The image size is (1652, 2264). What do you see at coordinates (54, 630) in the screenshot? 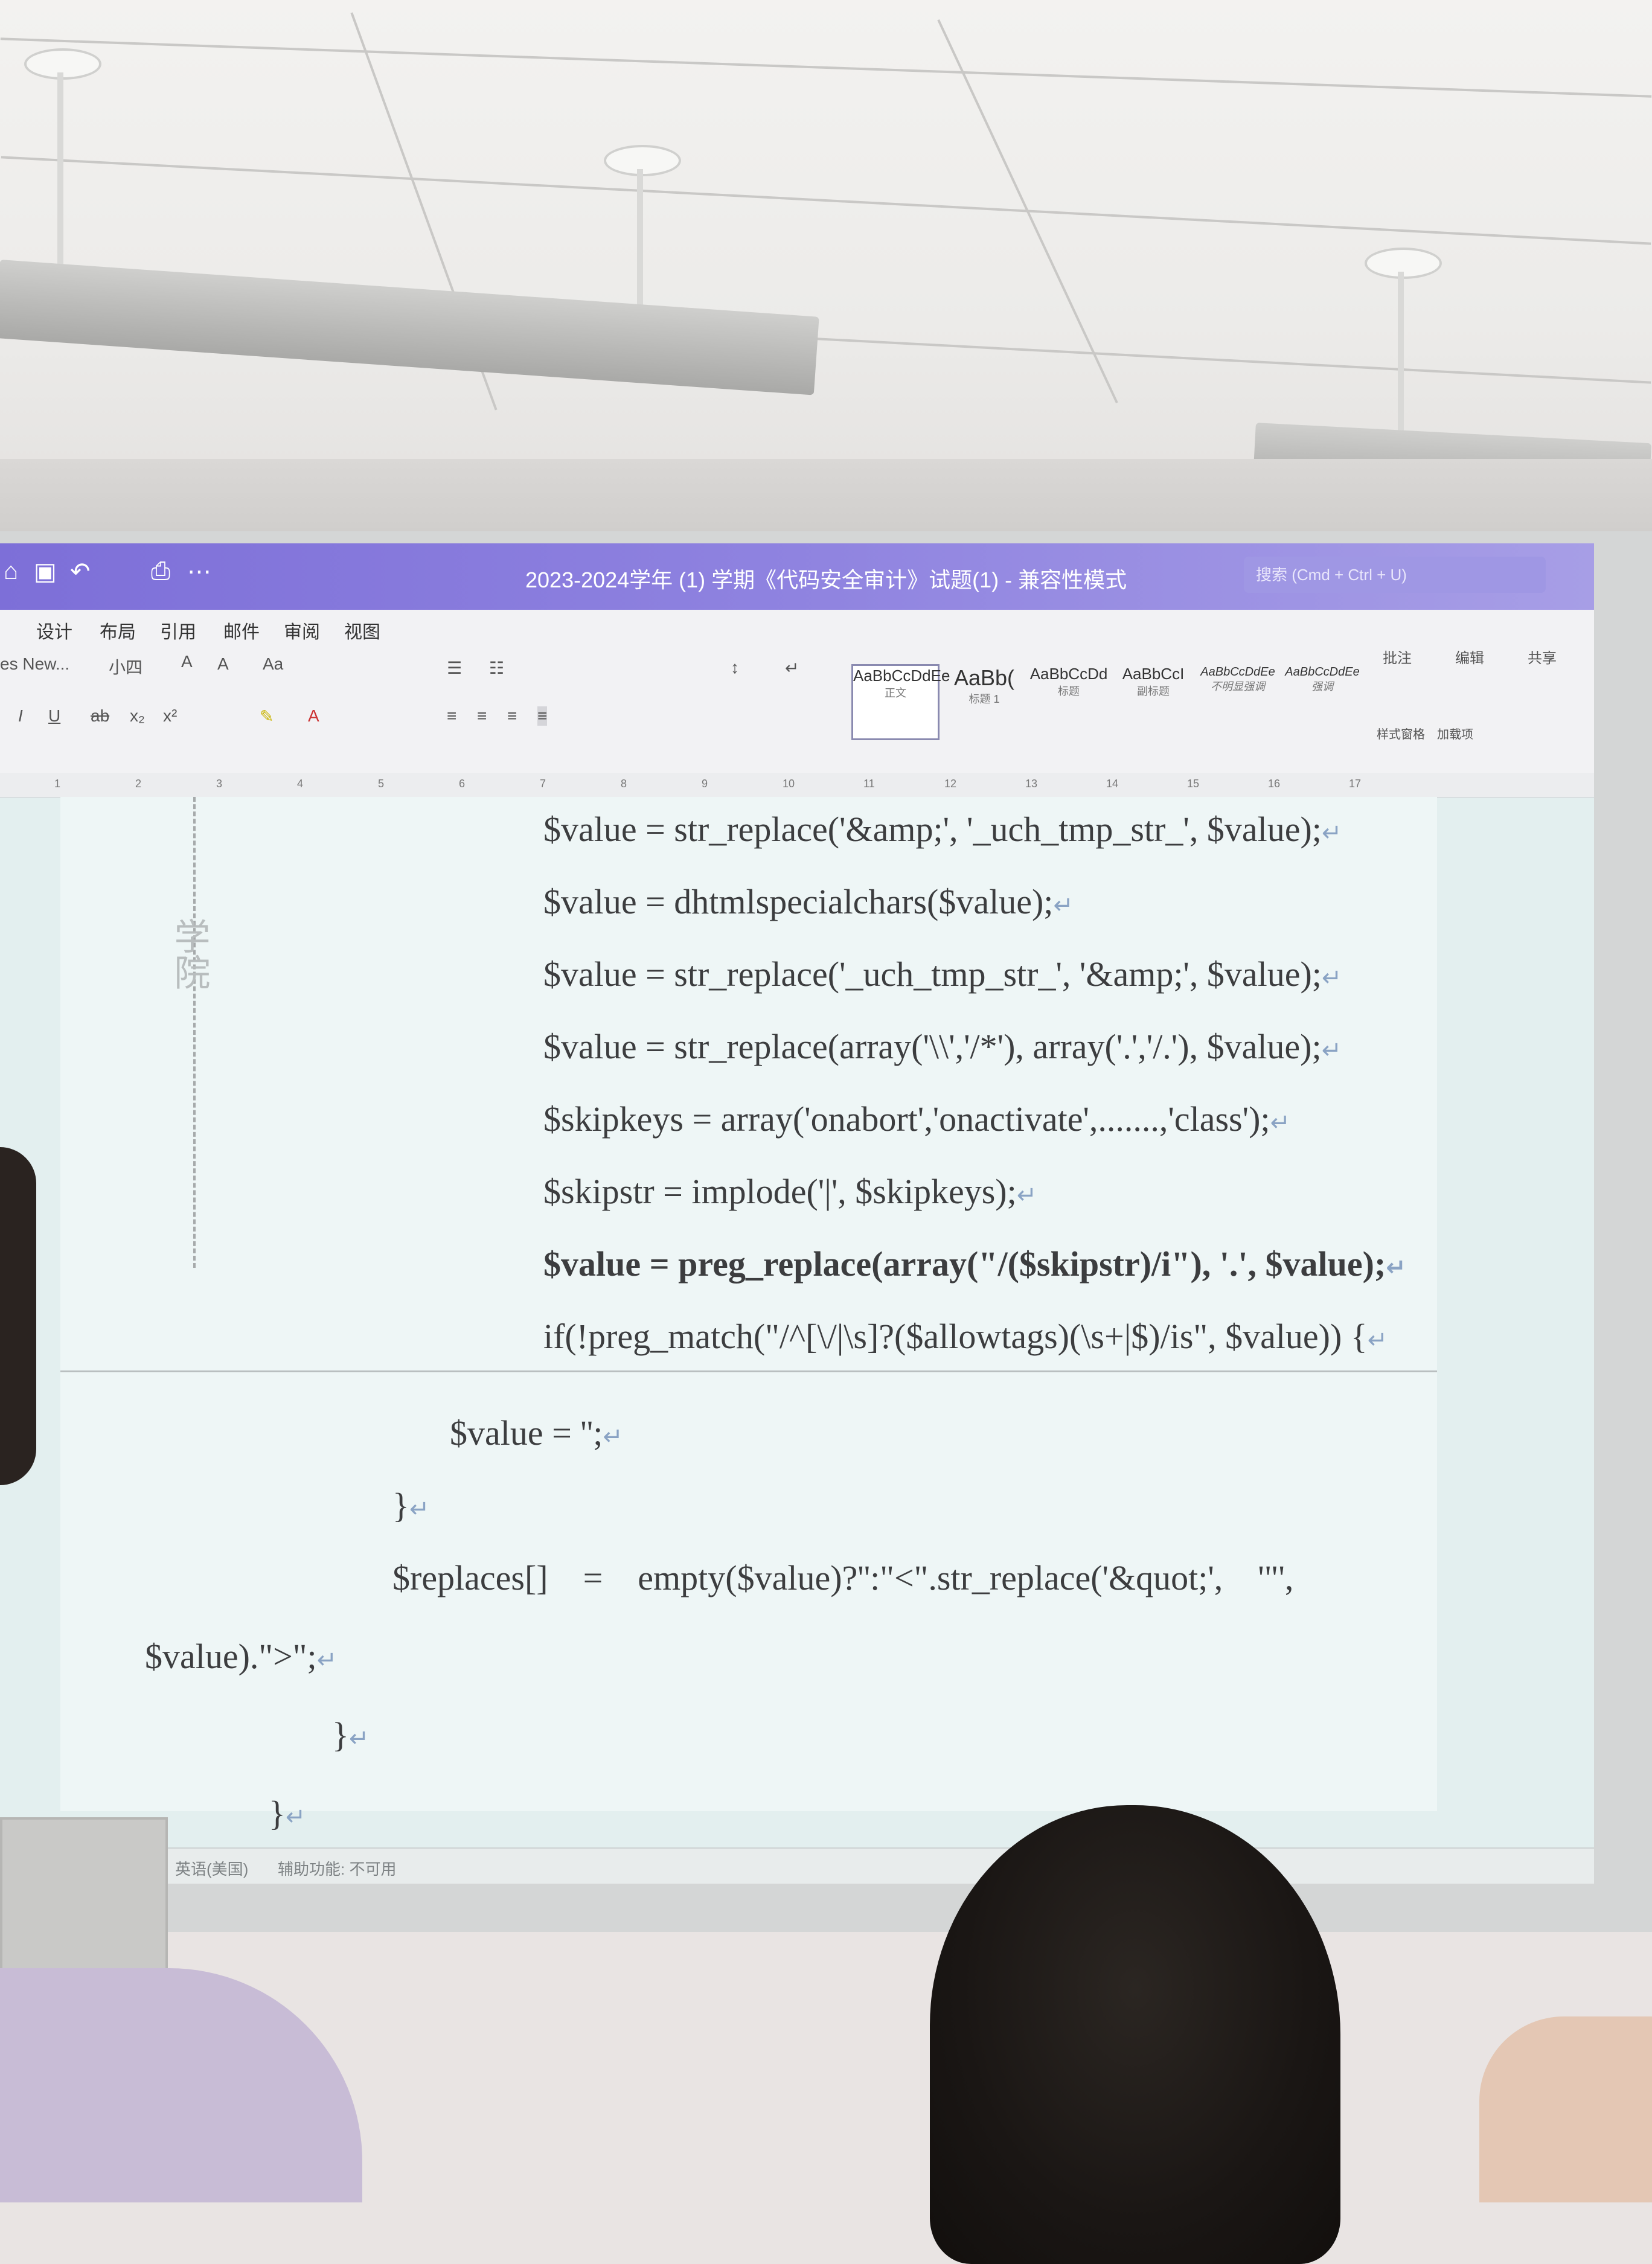
I see `tab-design: 设计` at bounding box center [54, 630].